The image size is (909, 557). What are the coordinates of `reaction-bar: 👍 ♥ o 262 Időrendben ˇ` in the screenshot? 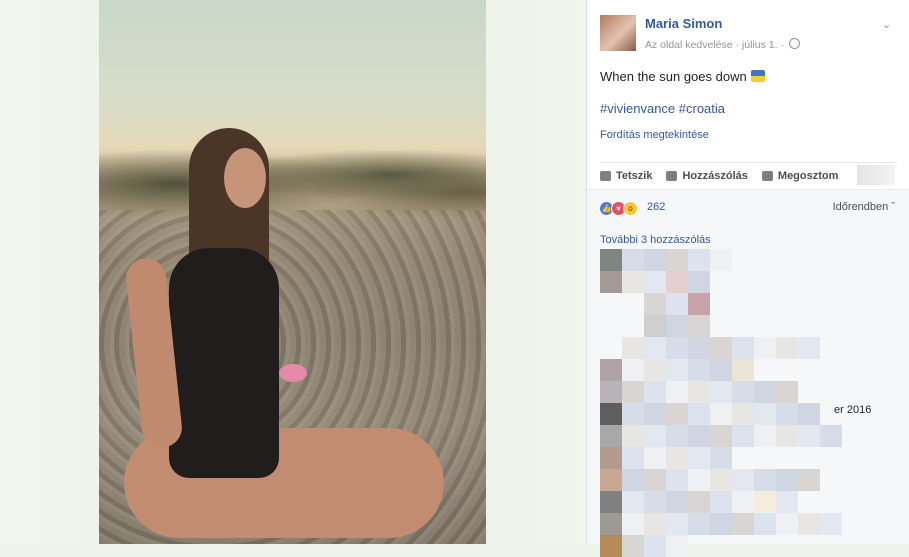 It's located at (748, 208).